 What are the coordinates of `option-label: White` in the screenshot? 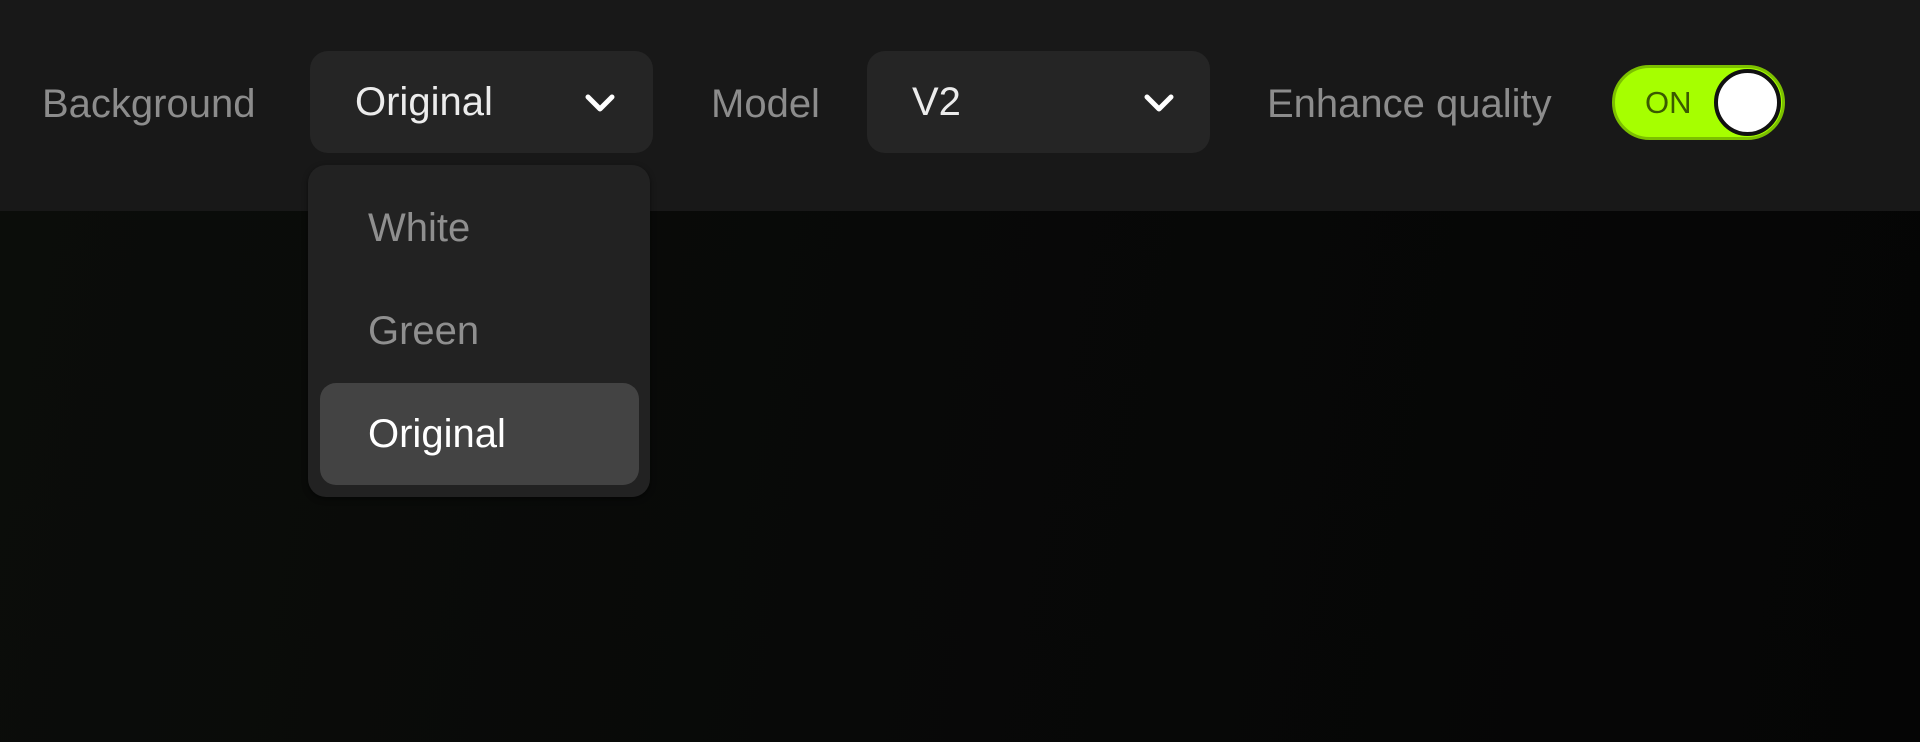 It's located at (419, 228).